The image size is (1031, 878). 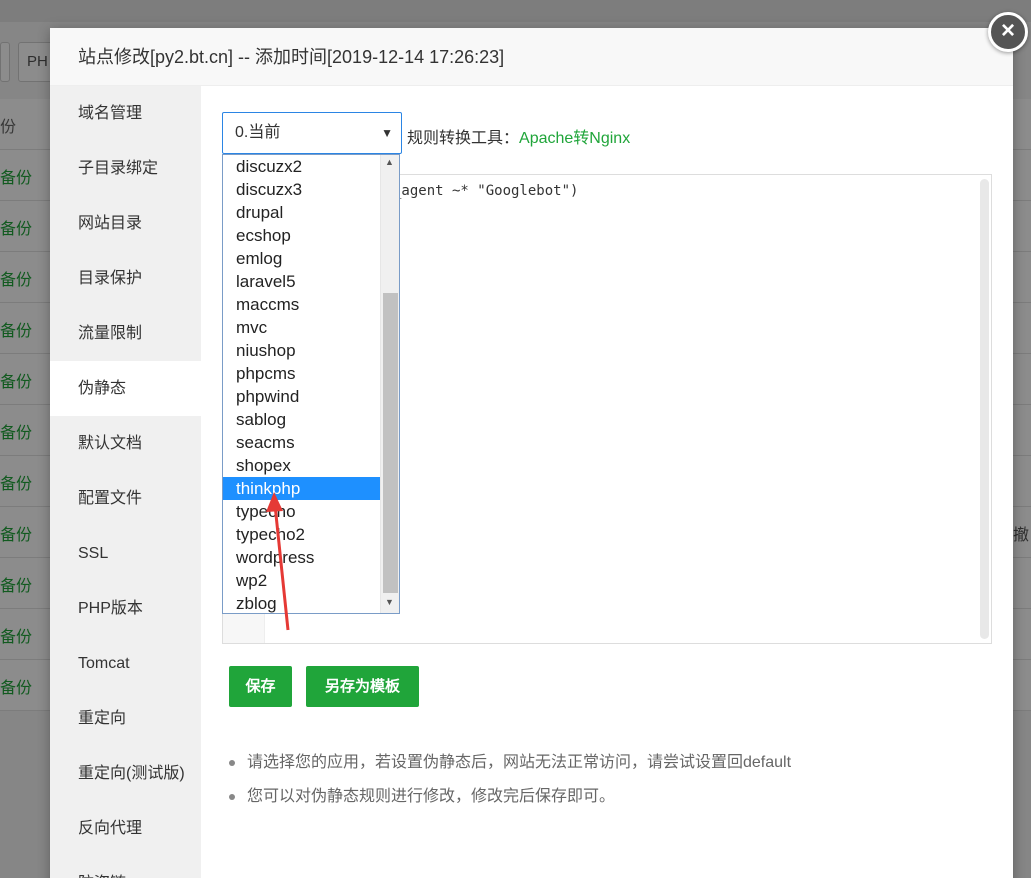 What do you see at coordinates (125, 773) in the screenshot?
I see `sidebar-item: 重定向(测试版)` at bounding box center [125, 773].